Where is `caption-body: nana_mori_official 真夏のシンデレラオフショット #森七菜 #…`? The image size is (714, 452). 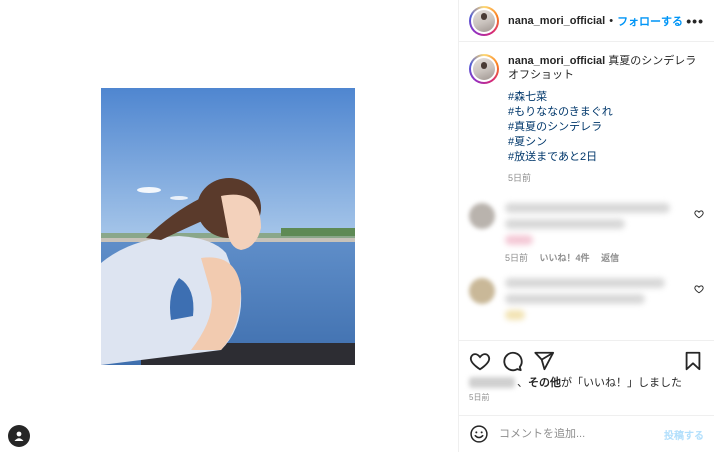
caption-body: nana_mori_official 真夏のシンデレラオフショット #森七菜 #… is located at coordinates (603, 119).